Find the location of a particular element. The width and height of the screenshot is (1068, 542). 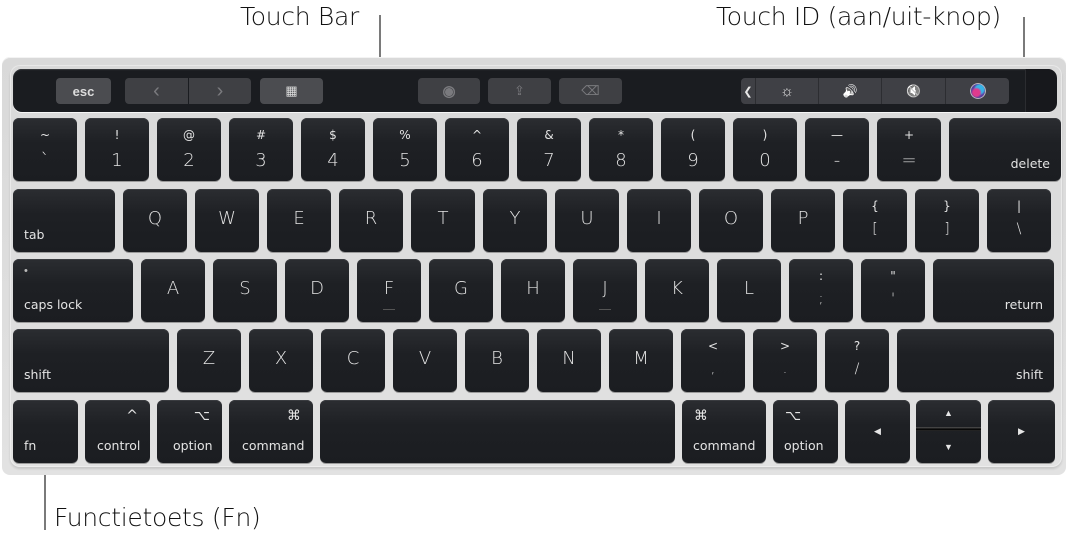

key-a: A is located at coordinates (173, 290).